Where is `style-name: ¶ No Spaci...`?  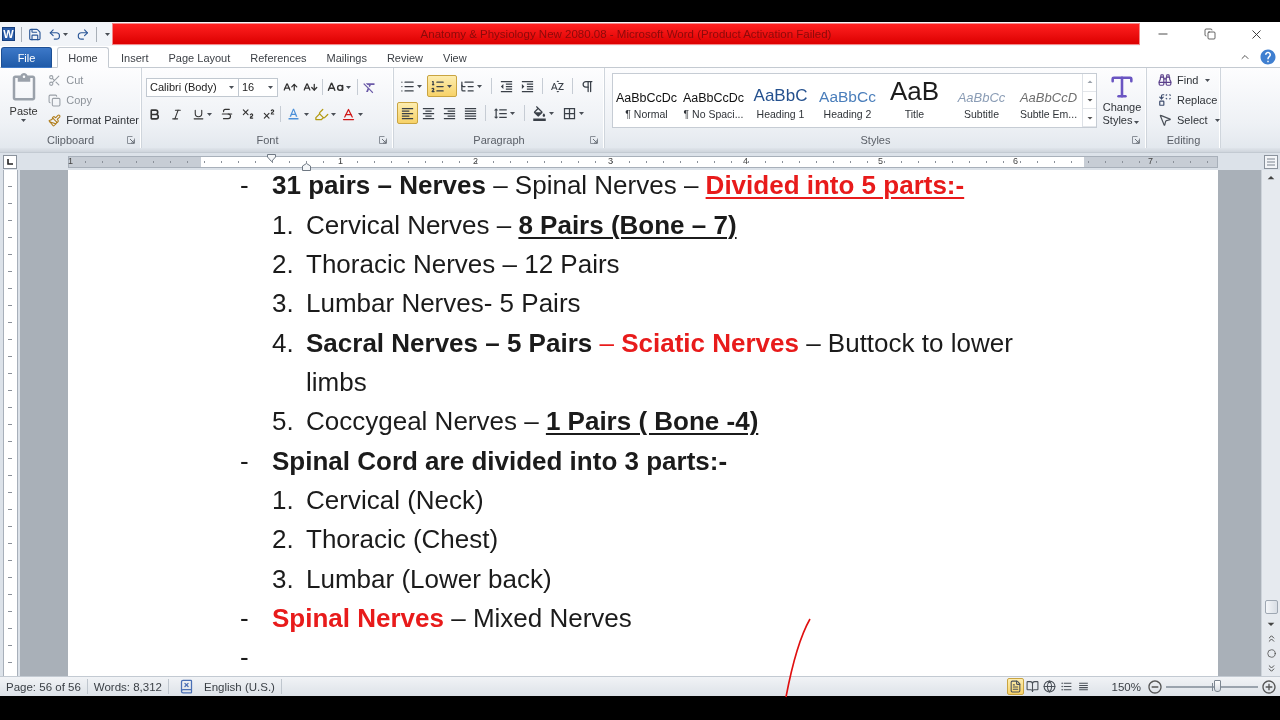
style-name: ¶ No Spaci... is located at coordinates (713, 114).